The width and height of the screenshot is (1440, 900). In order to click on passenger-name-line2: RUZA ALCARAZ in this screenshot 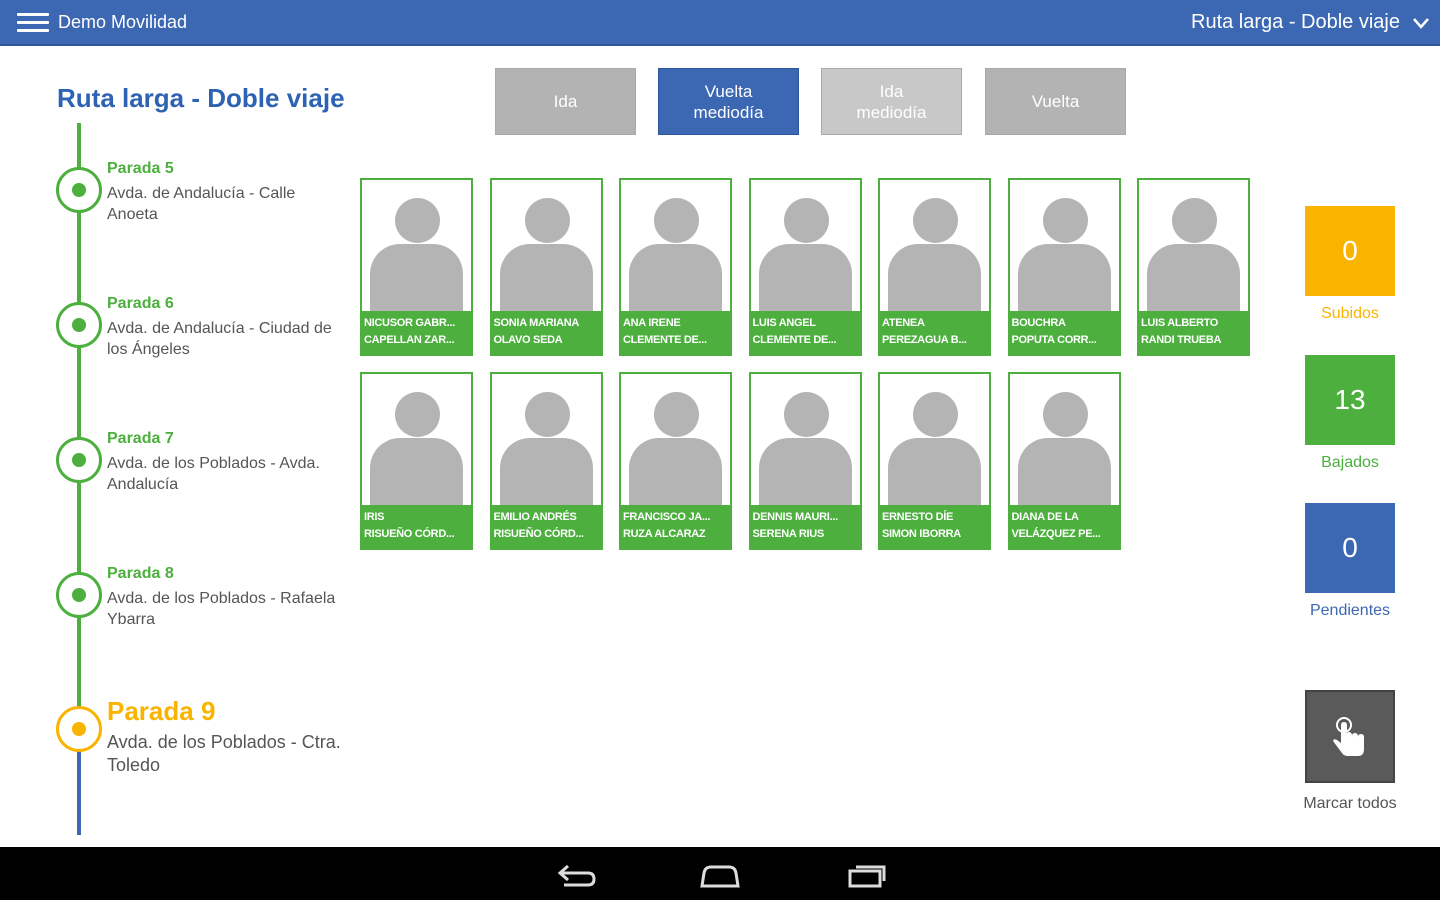, I will do `click(664, 534)`.